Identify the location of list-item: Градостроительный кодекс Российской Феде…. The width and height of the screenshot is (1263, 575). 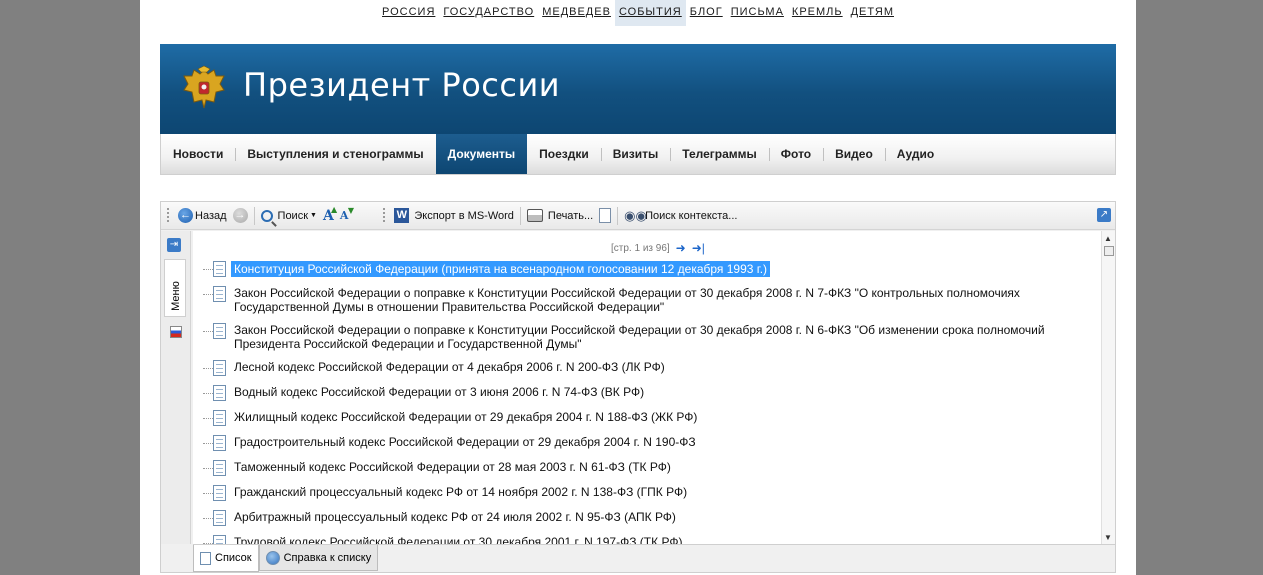
(648, 443).